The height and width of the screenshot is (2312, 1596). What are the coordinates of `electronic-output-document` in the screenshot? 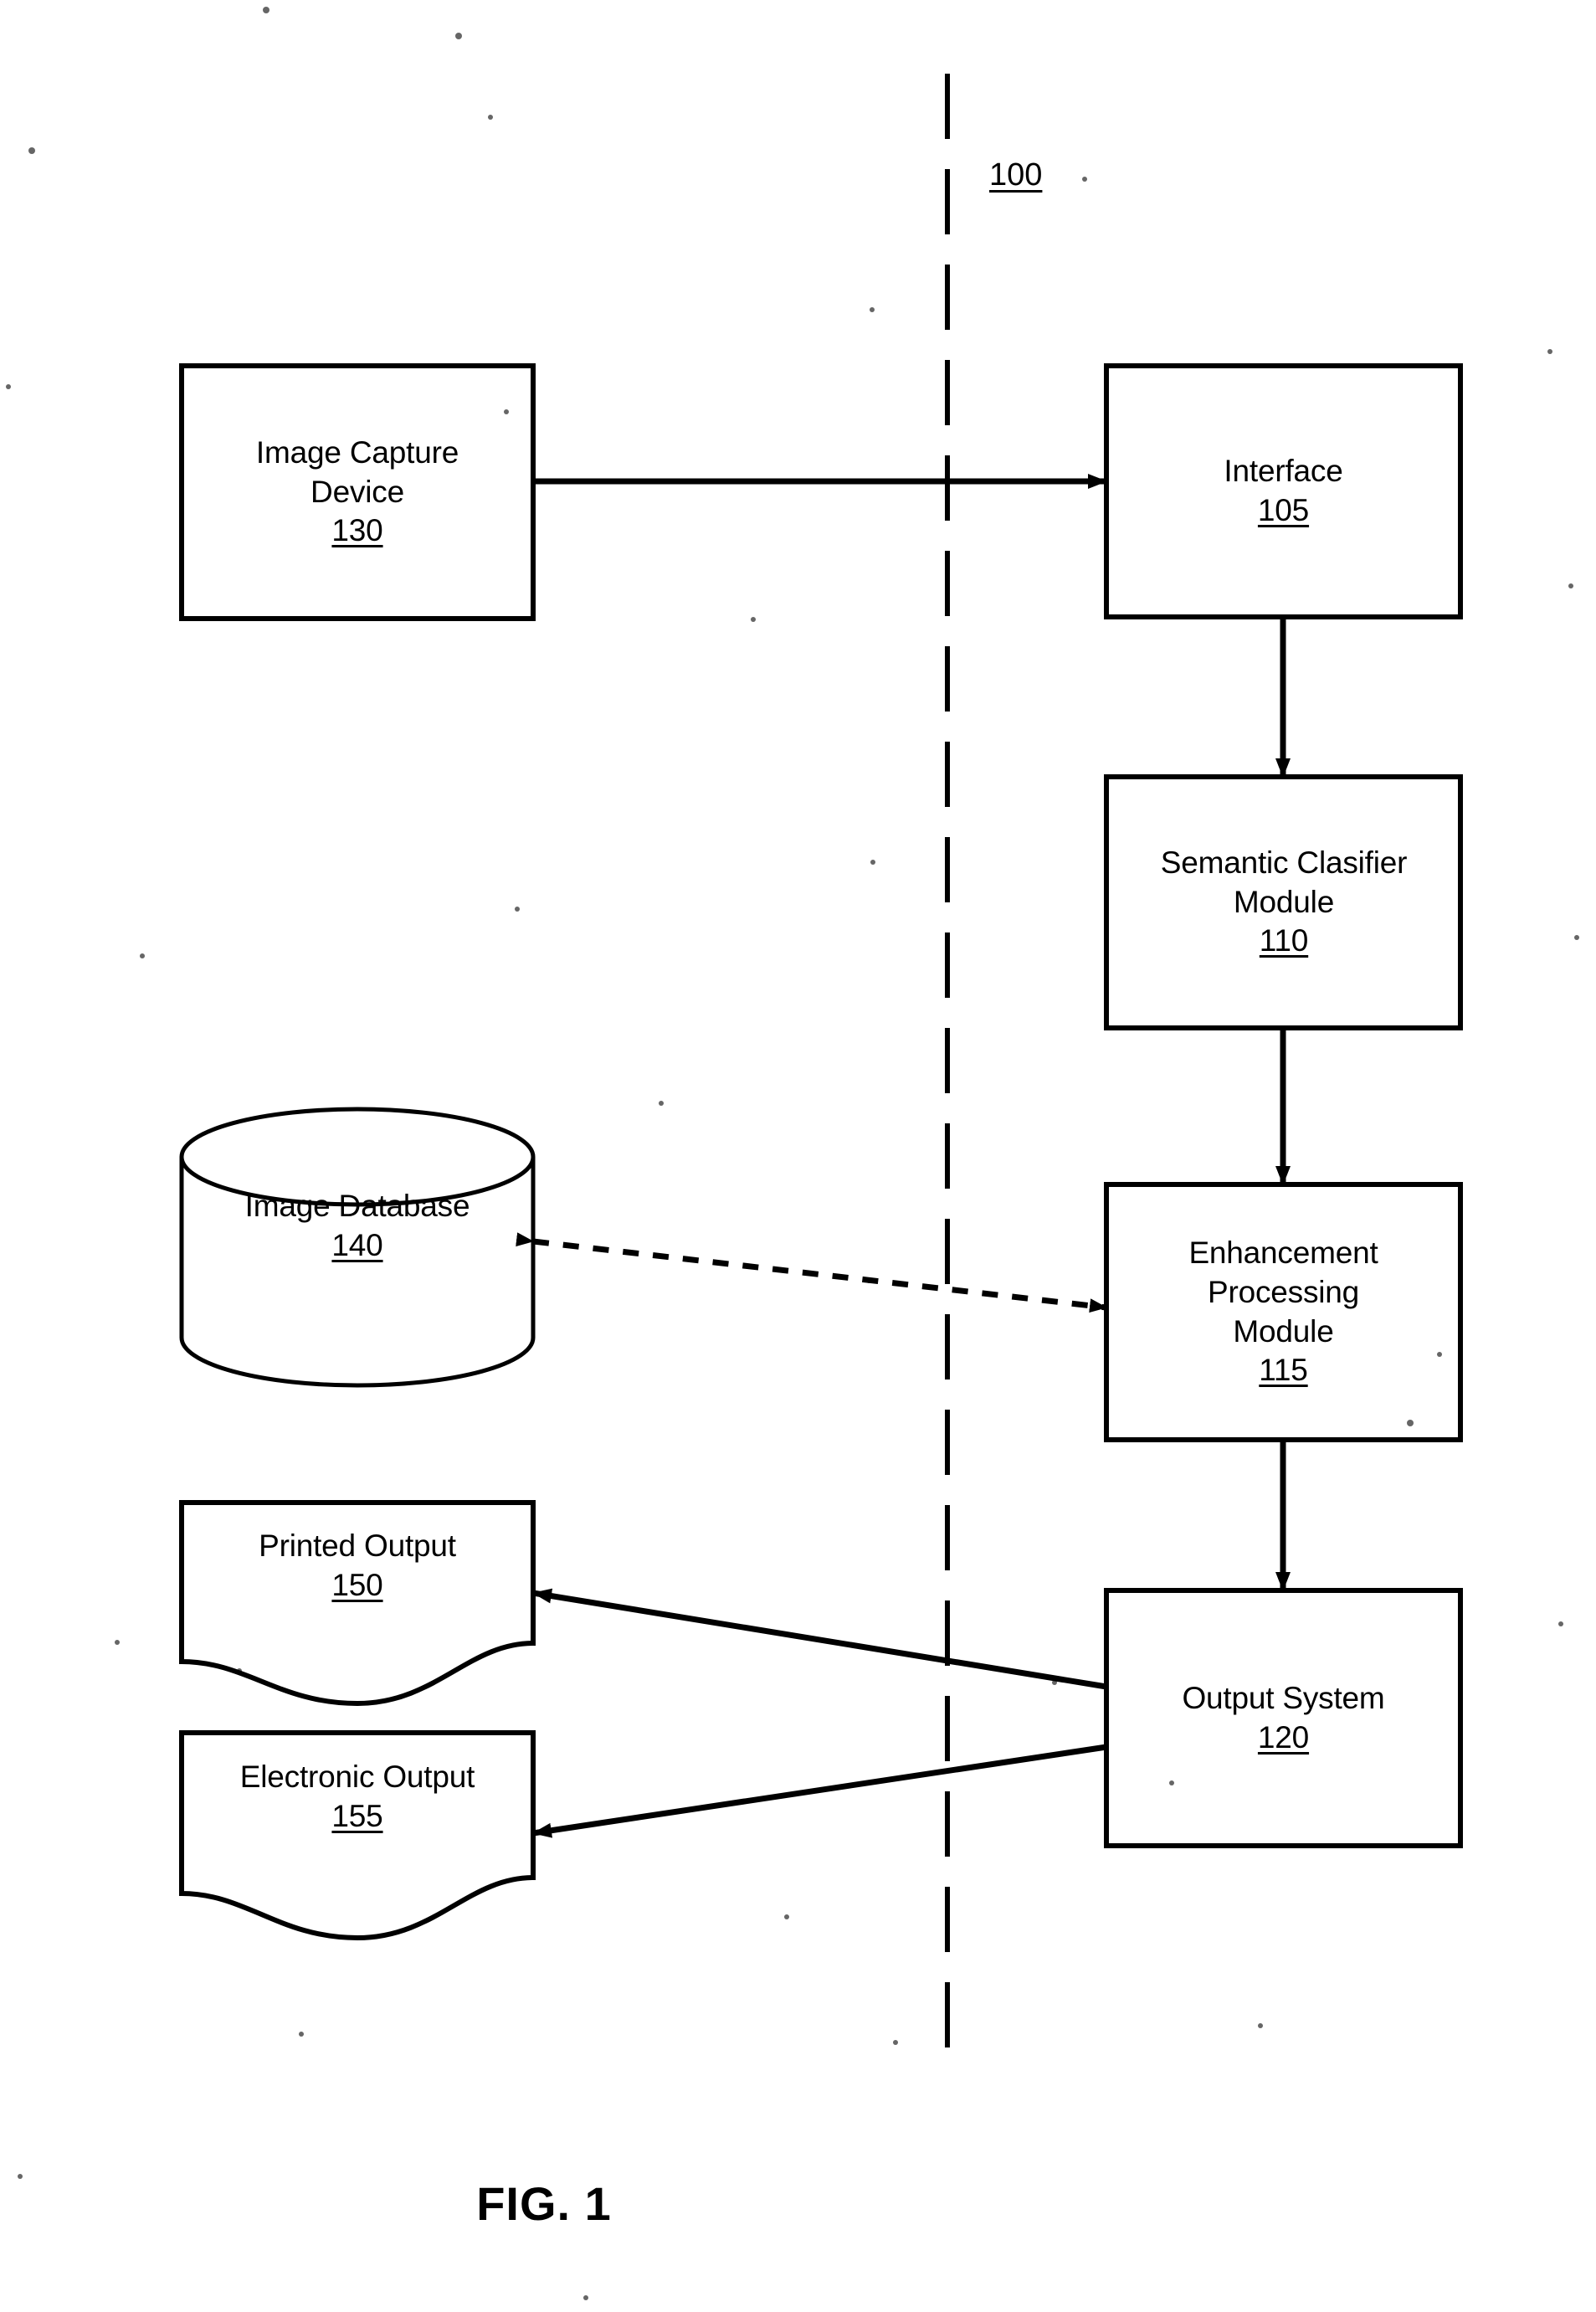 It's located at (357, 1836).